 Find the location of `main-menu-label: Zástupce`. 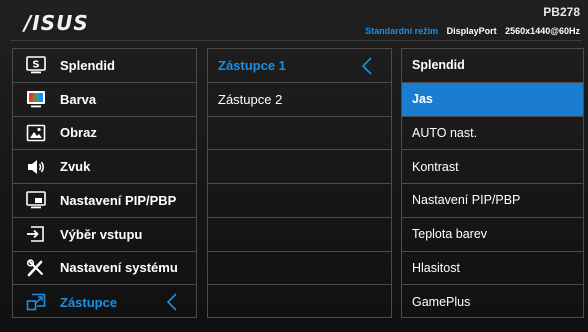

main-menu-label: Zástupce is located at coordinates (89, 302).